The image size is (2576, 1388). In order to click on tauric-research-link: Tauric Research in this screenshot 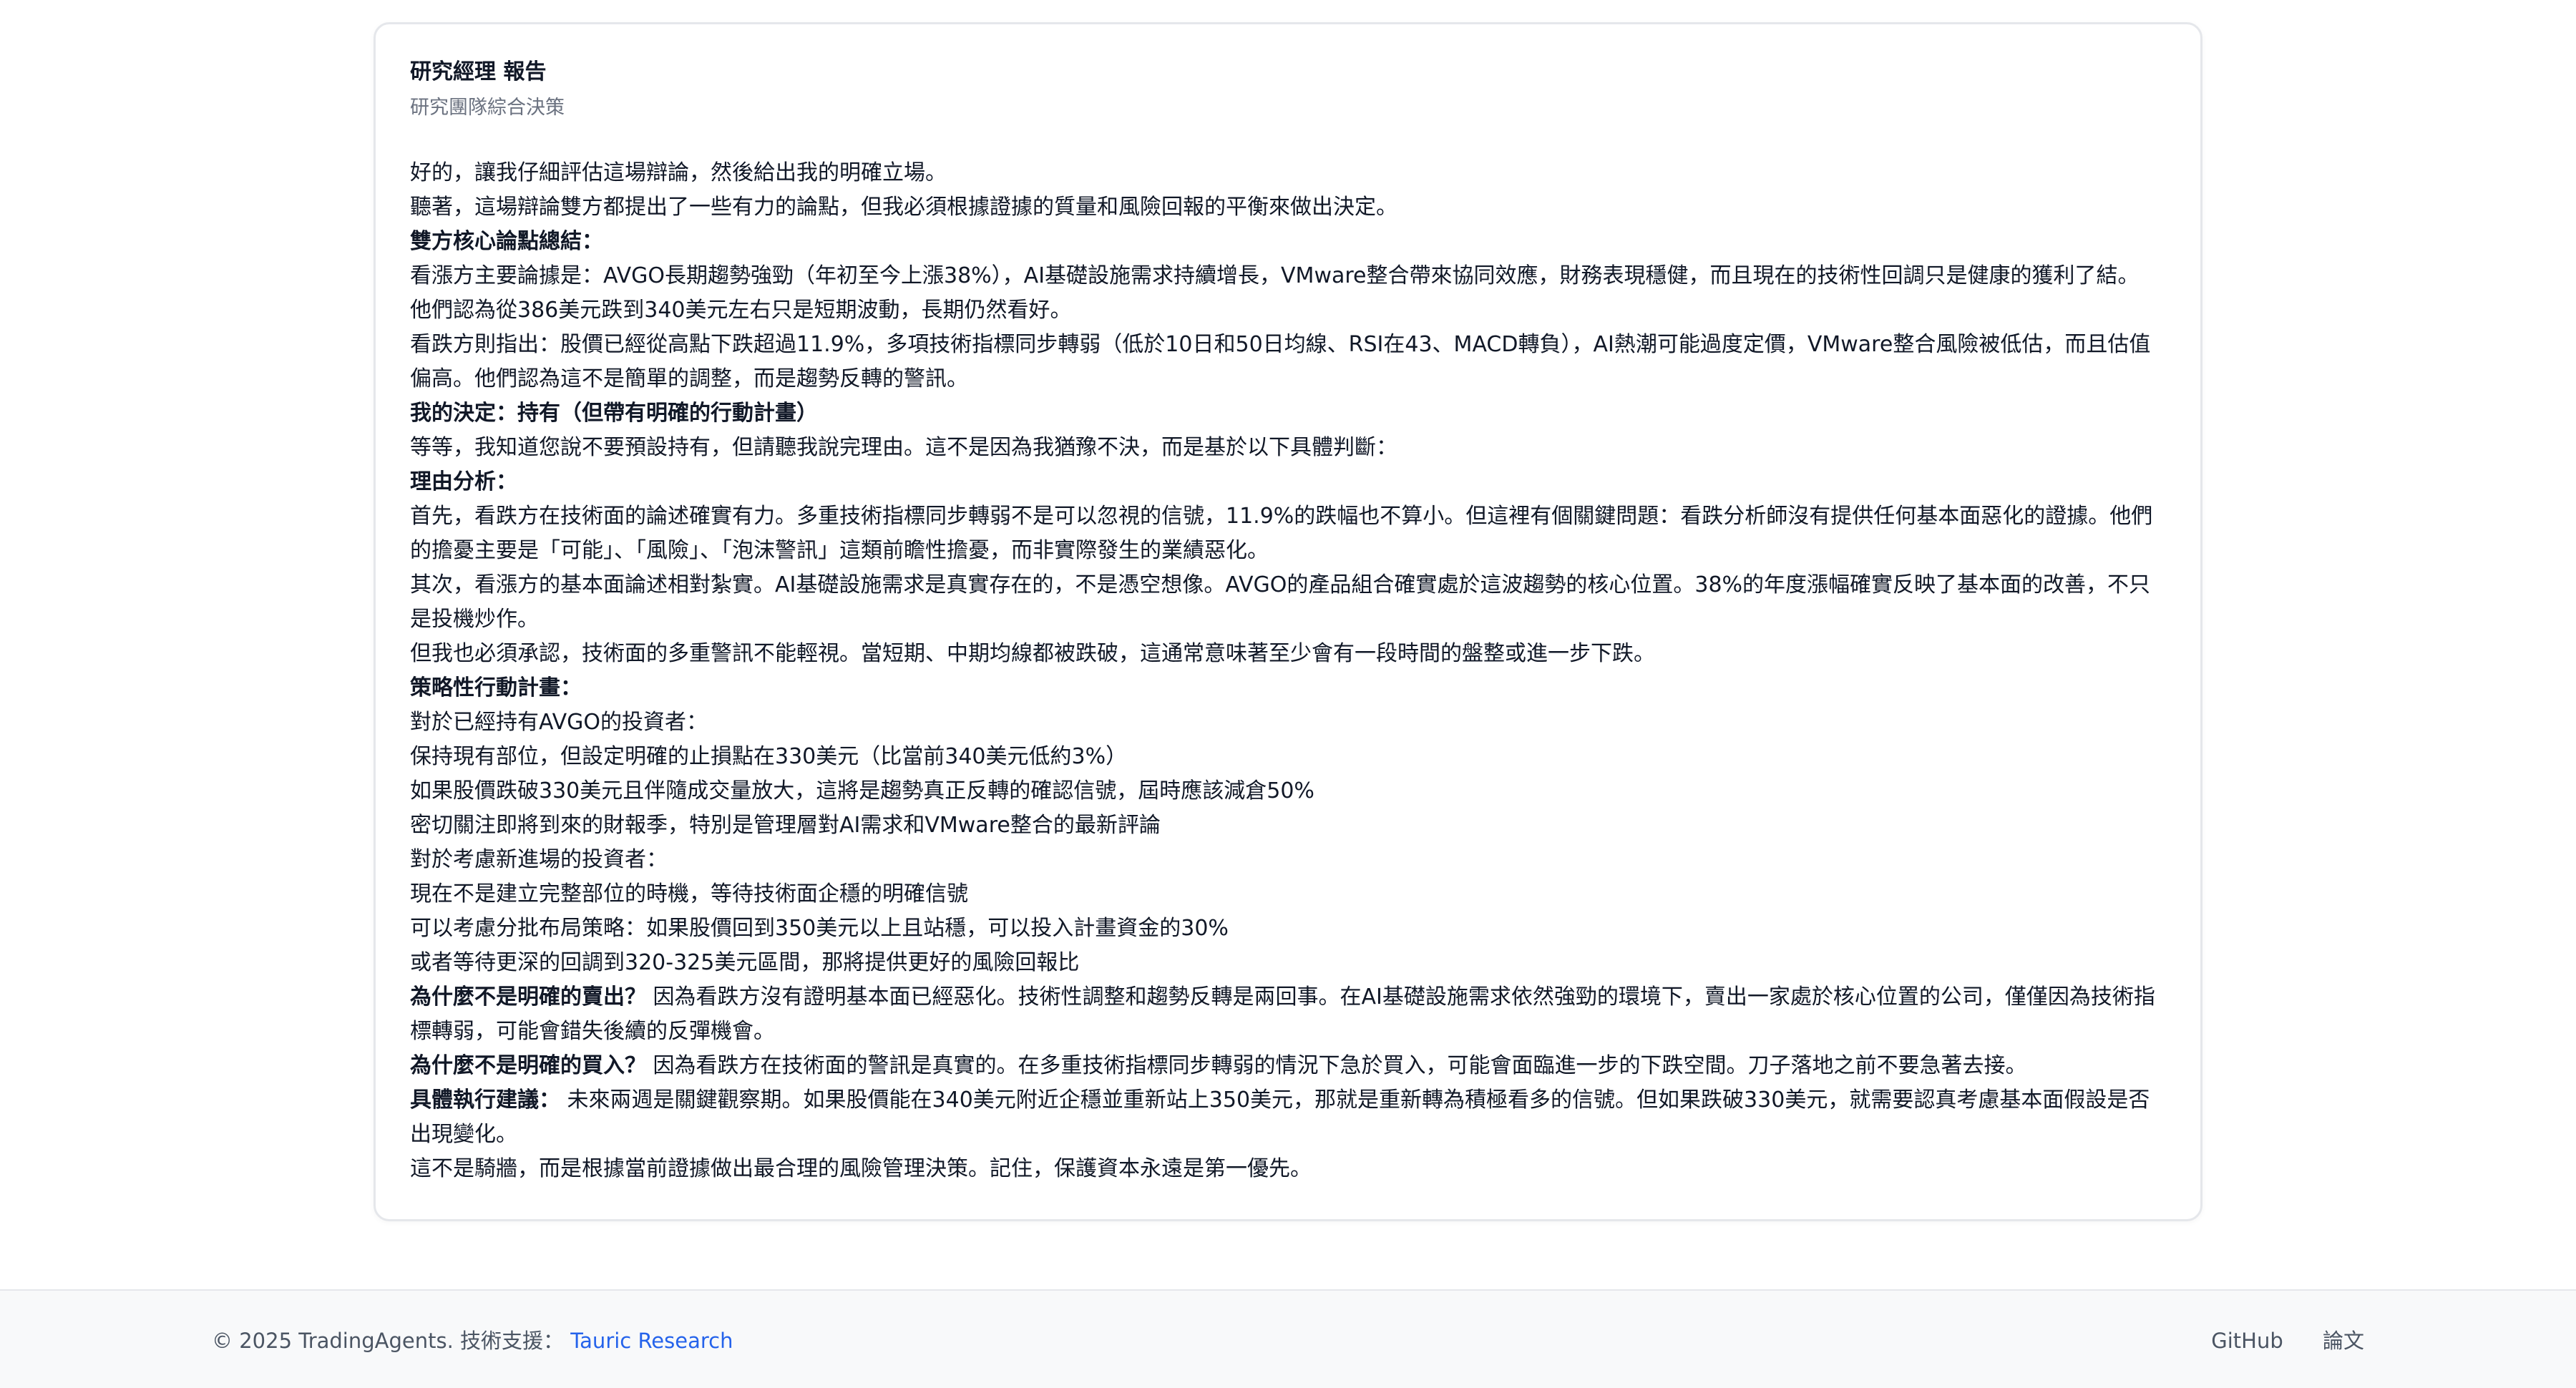, I will do `click(651, 1341)`.